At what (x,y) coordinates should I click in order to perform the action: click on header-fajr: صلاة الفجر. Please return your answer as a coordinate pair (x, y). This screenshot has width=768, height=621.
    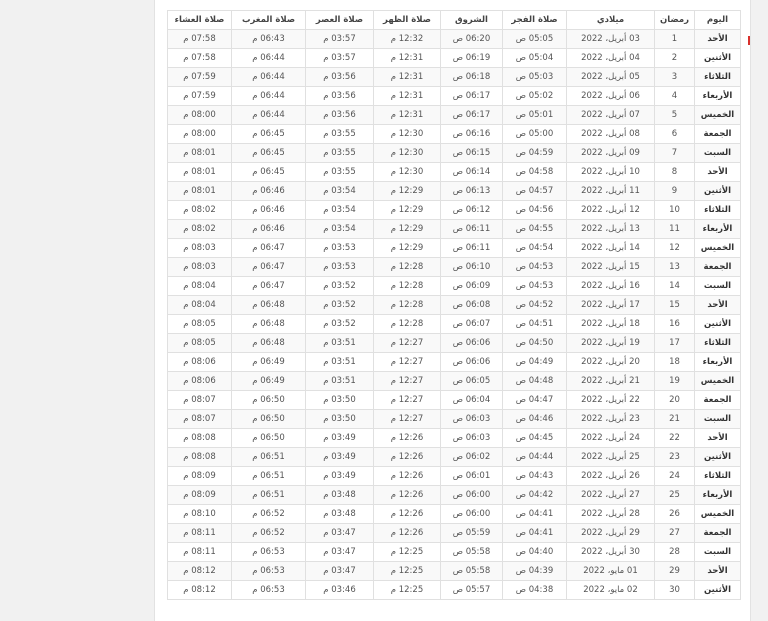
    Looking at the image, I should click on (534, 20).